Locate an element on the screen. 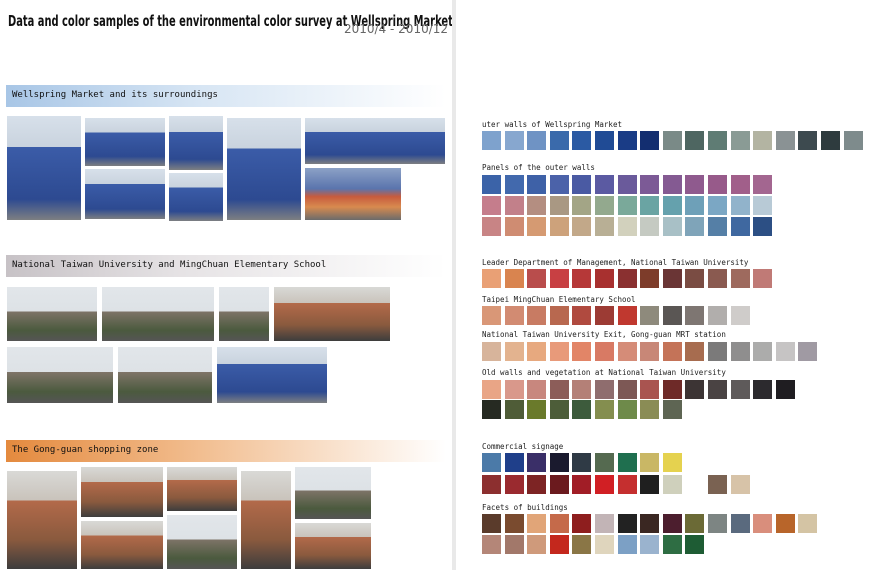 The width and height of the screenshot is (876, 570). section-label: The Gong-guan shopping zone is located at coordinates (85, 450).